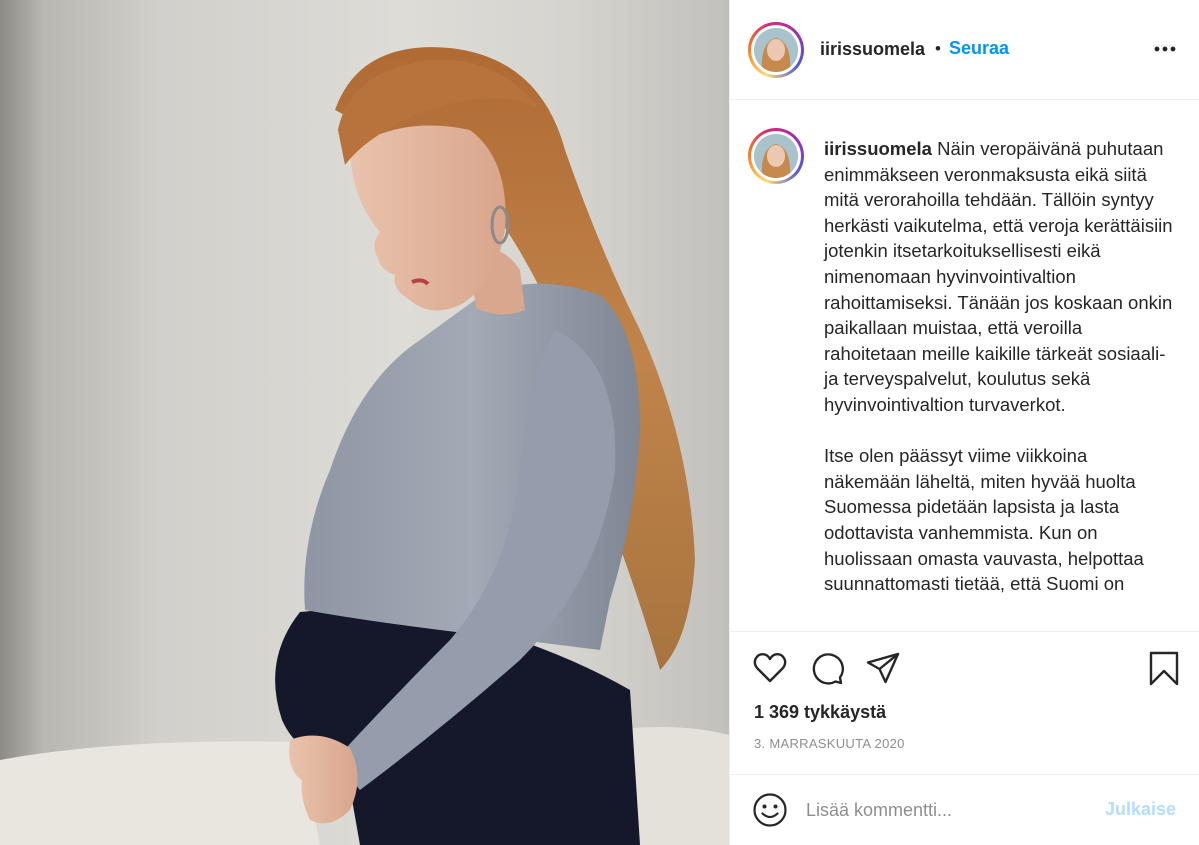  What do you see at coordinates (1164, 668) in the screenshot?
I see `bookmark-icon` at bounding box center [1164, 668].